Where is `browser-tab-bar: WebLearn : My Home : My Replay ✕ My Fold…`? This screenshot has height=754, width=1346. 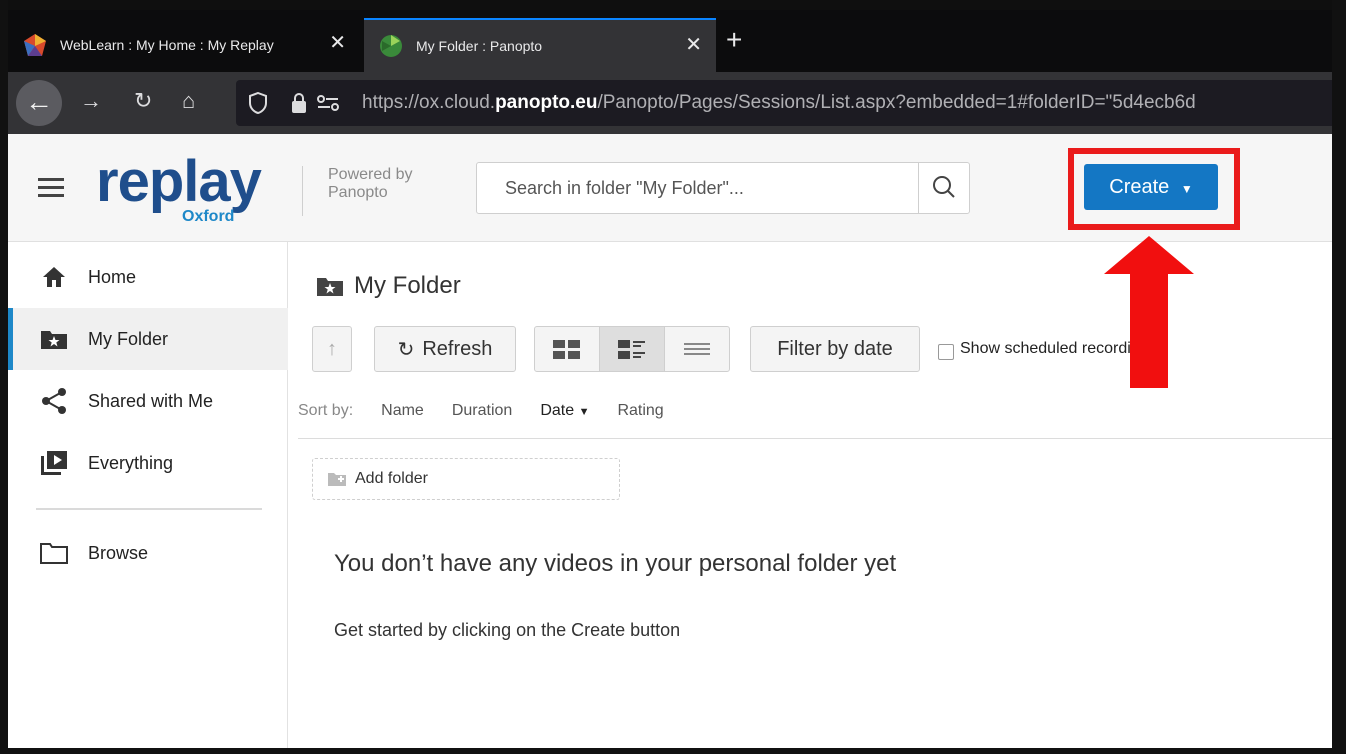 browser-tab-bar: WebLearn : My Home : My Replay ✕ My Fold… is located at coordinates (670, 41).